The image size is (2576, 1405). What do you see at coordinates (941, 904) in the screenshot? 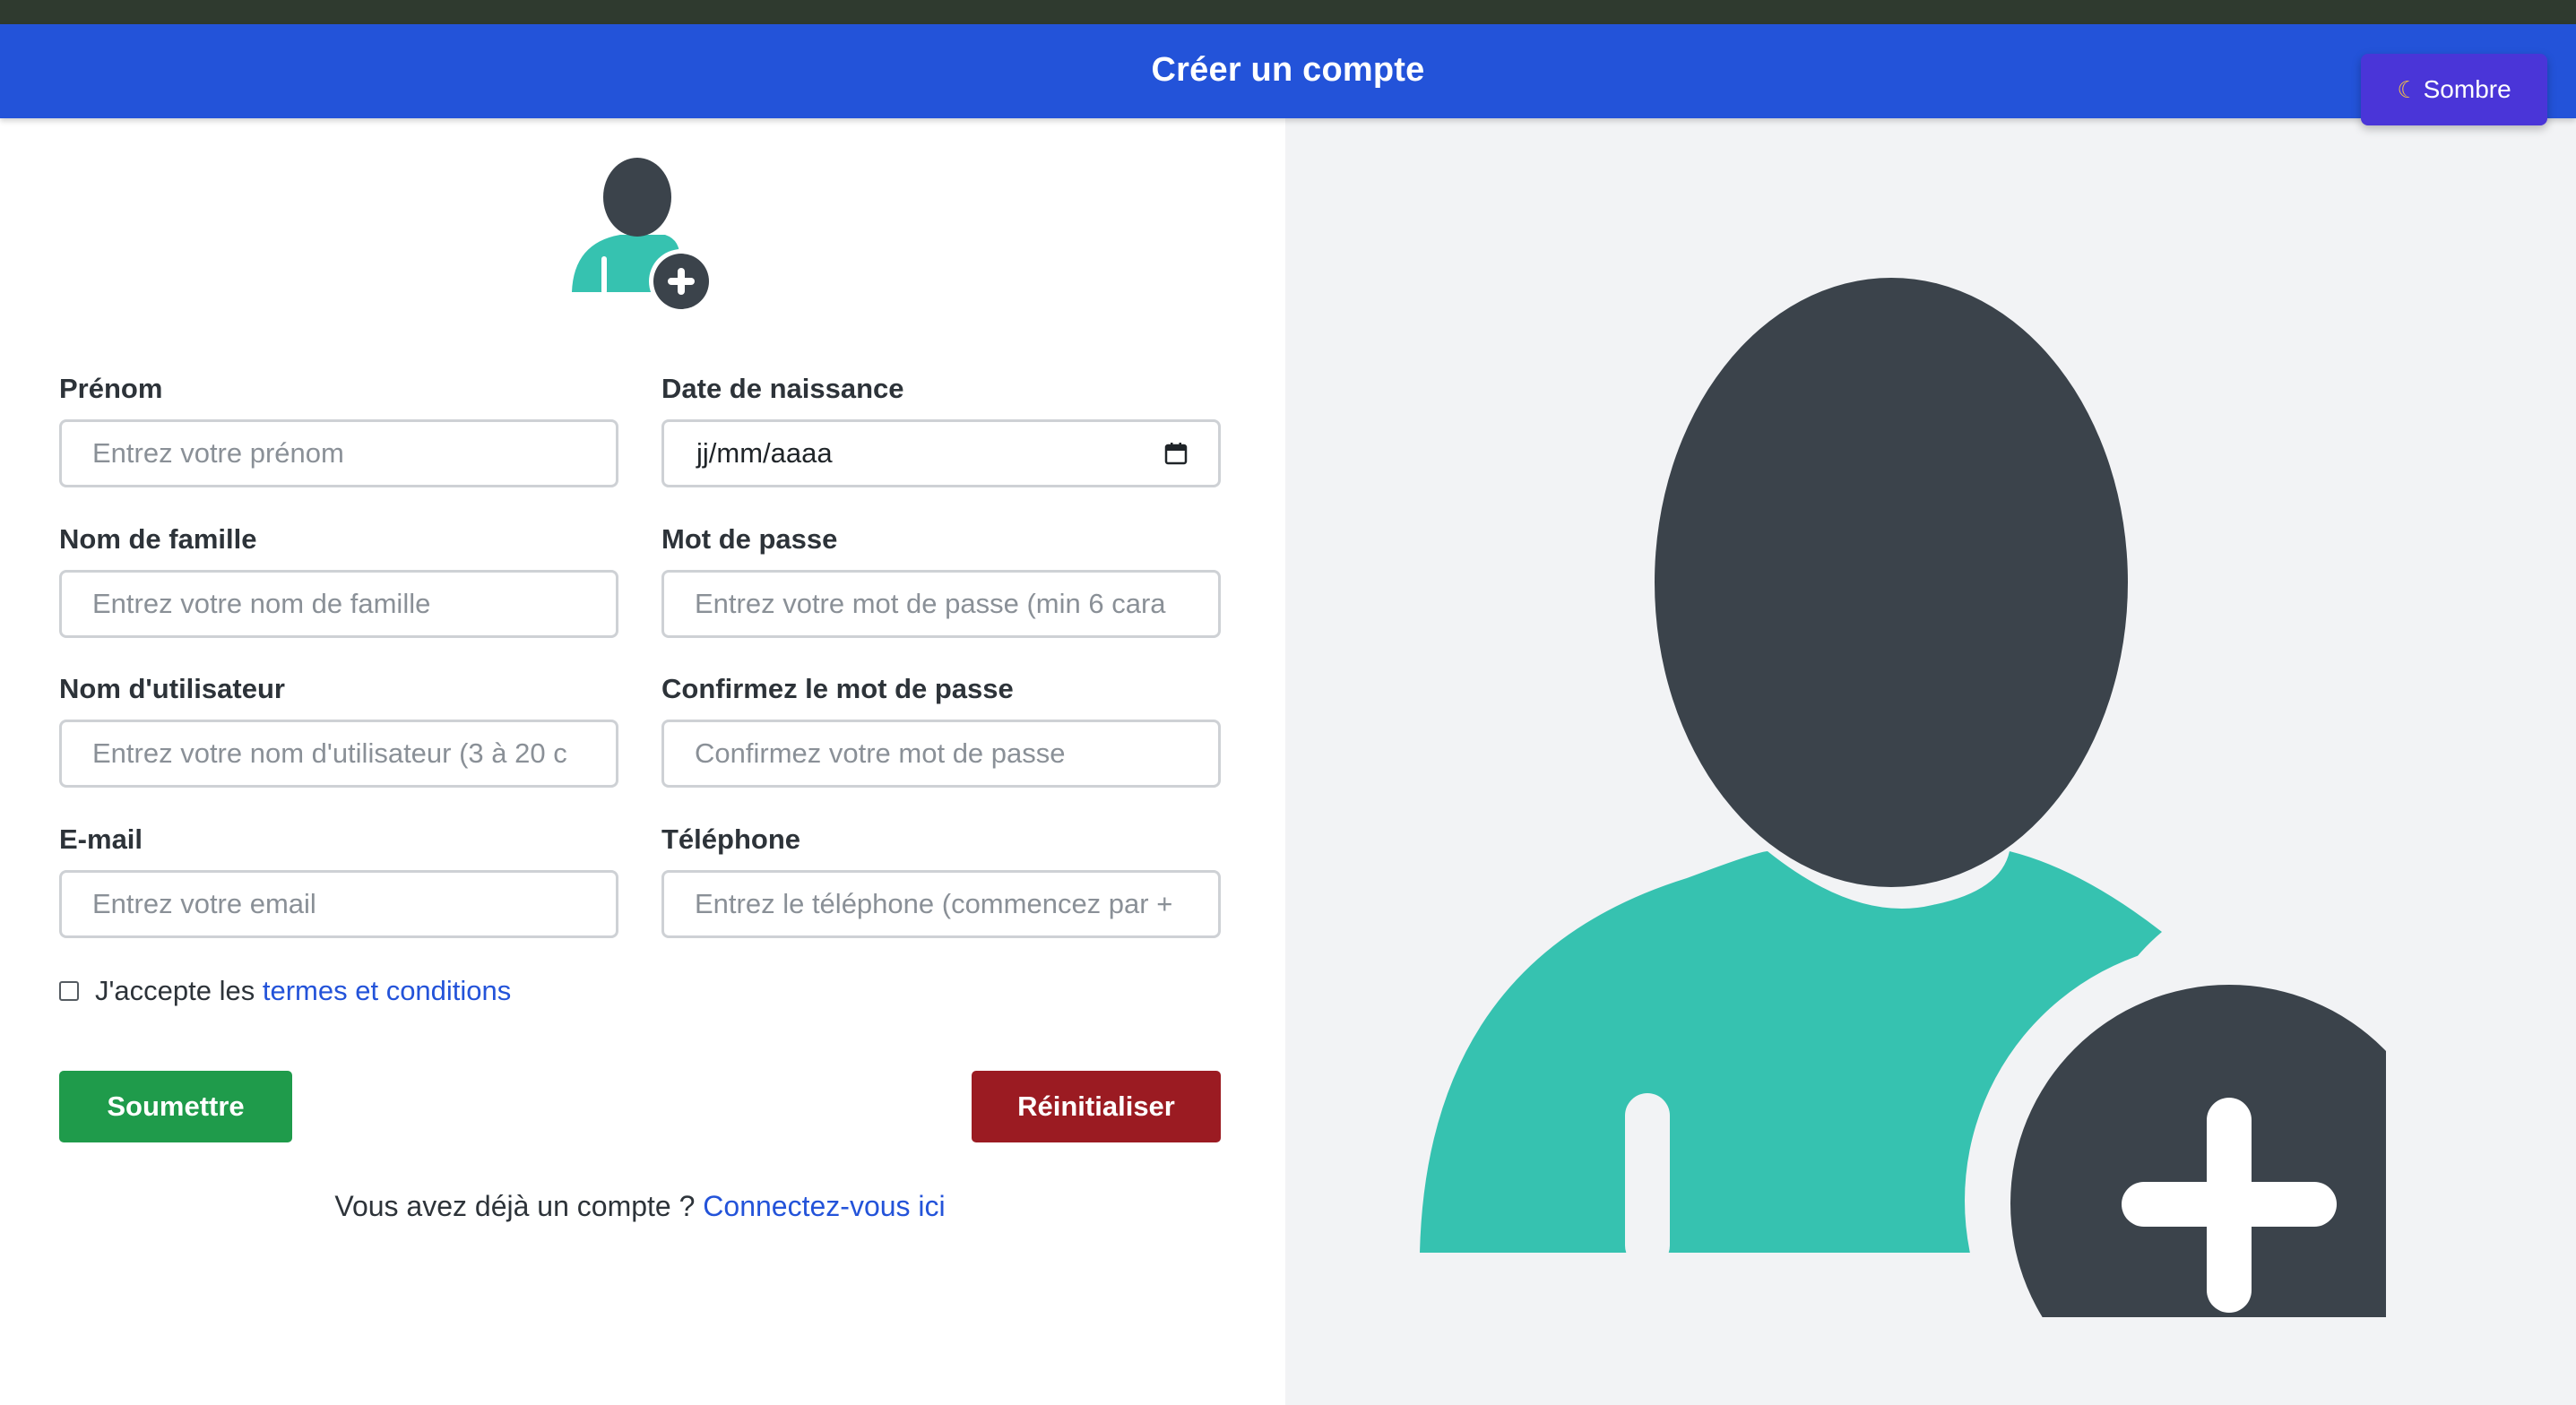
I see `phone-input` at bounding box center [941, 904].